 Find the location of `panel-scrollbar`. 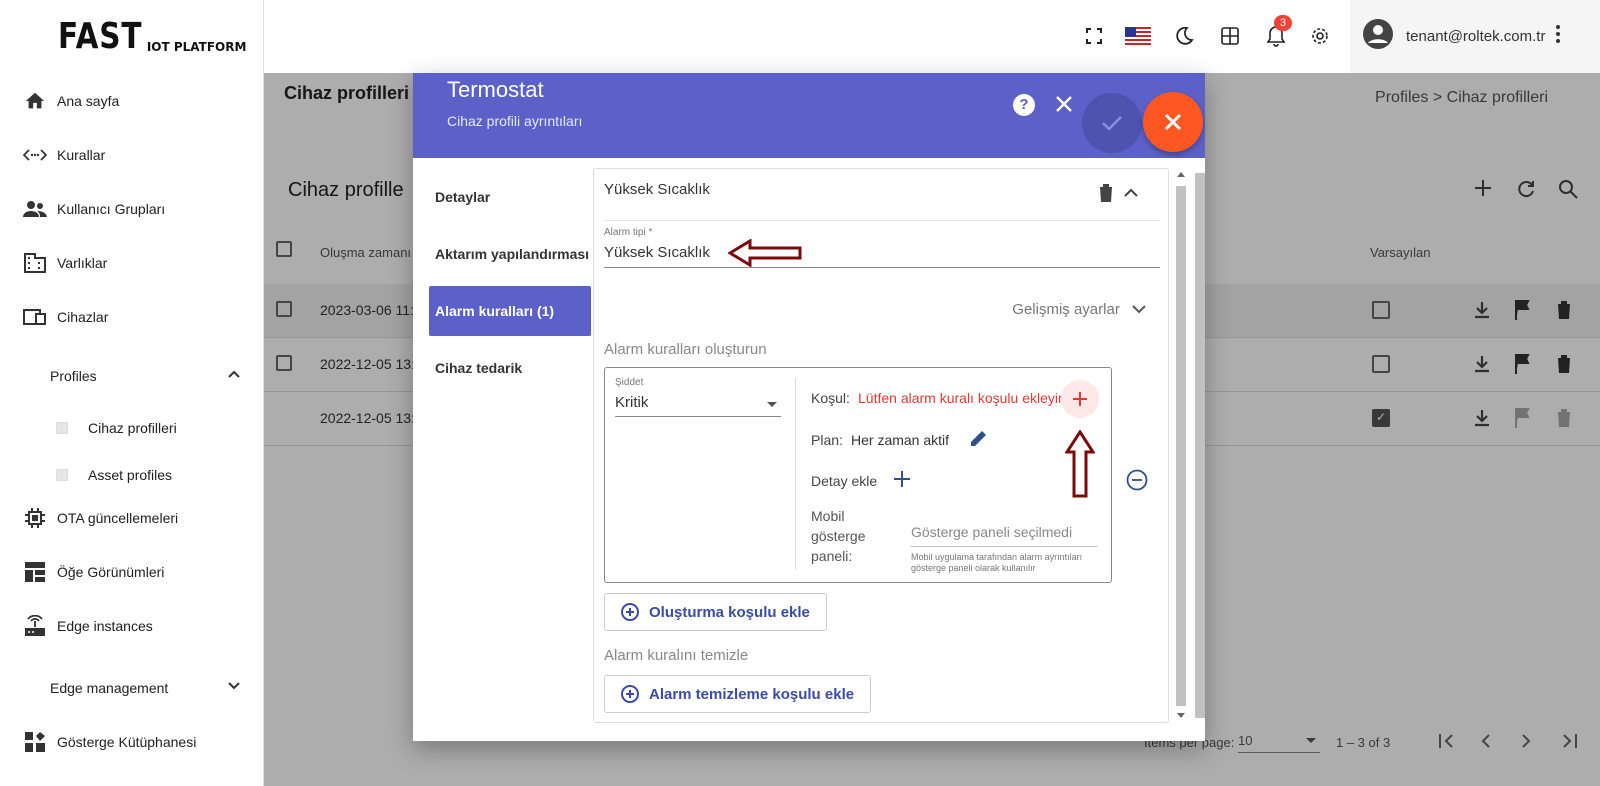

panel-scrollbar is located at coordinates (1181, 445).